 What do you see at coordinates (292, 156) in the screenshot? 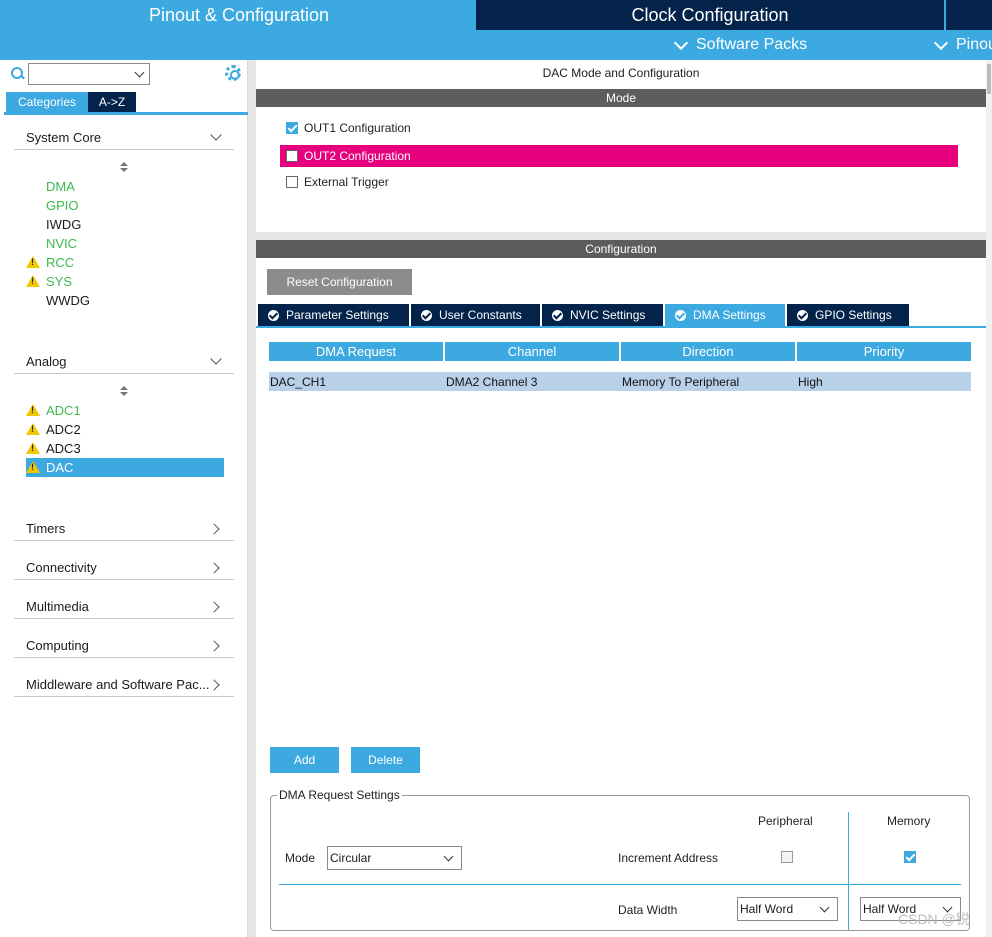
I see `out2-checkbox` at bounding box center [292, 156].